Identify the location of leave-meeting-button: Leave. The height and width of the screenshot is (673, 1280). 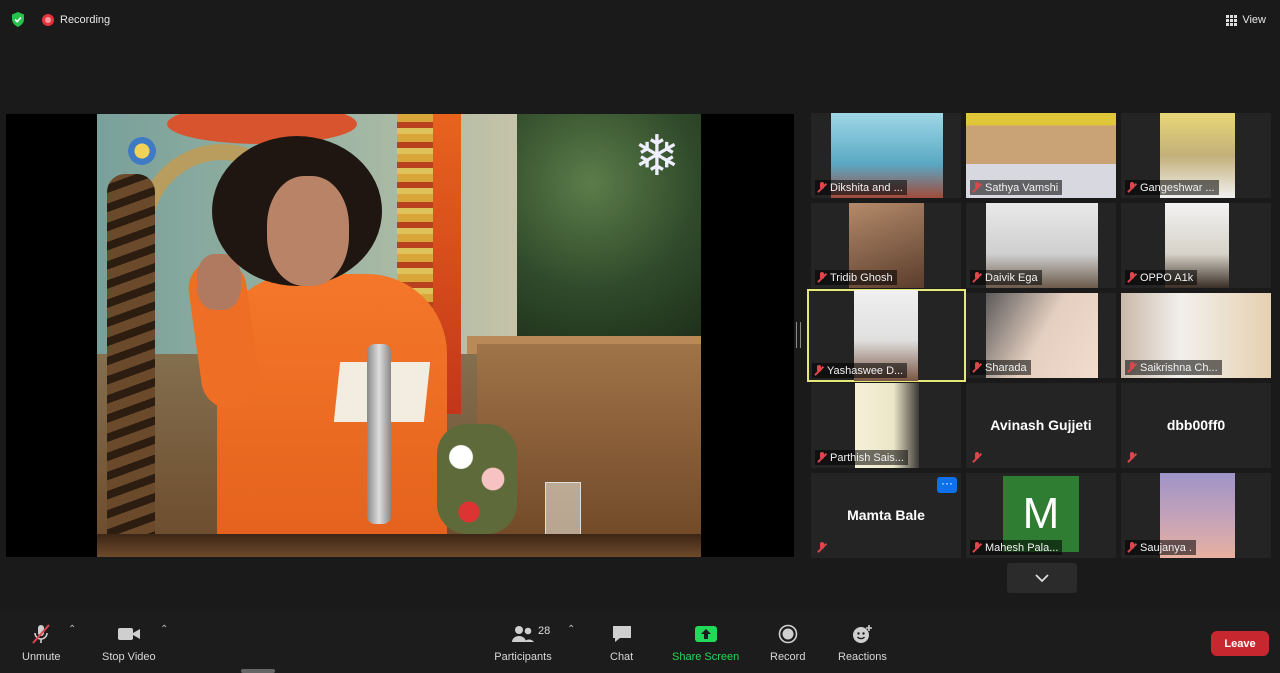
(1240, 643).